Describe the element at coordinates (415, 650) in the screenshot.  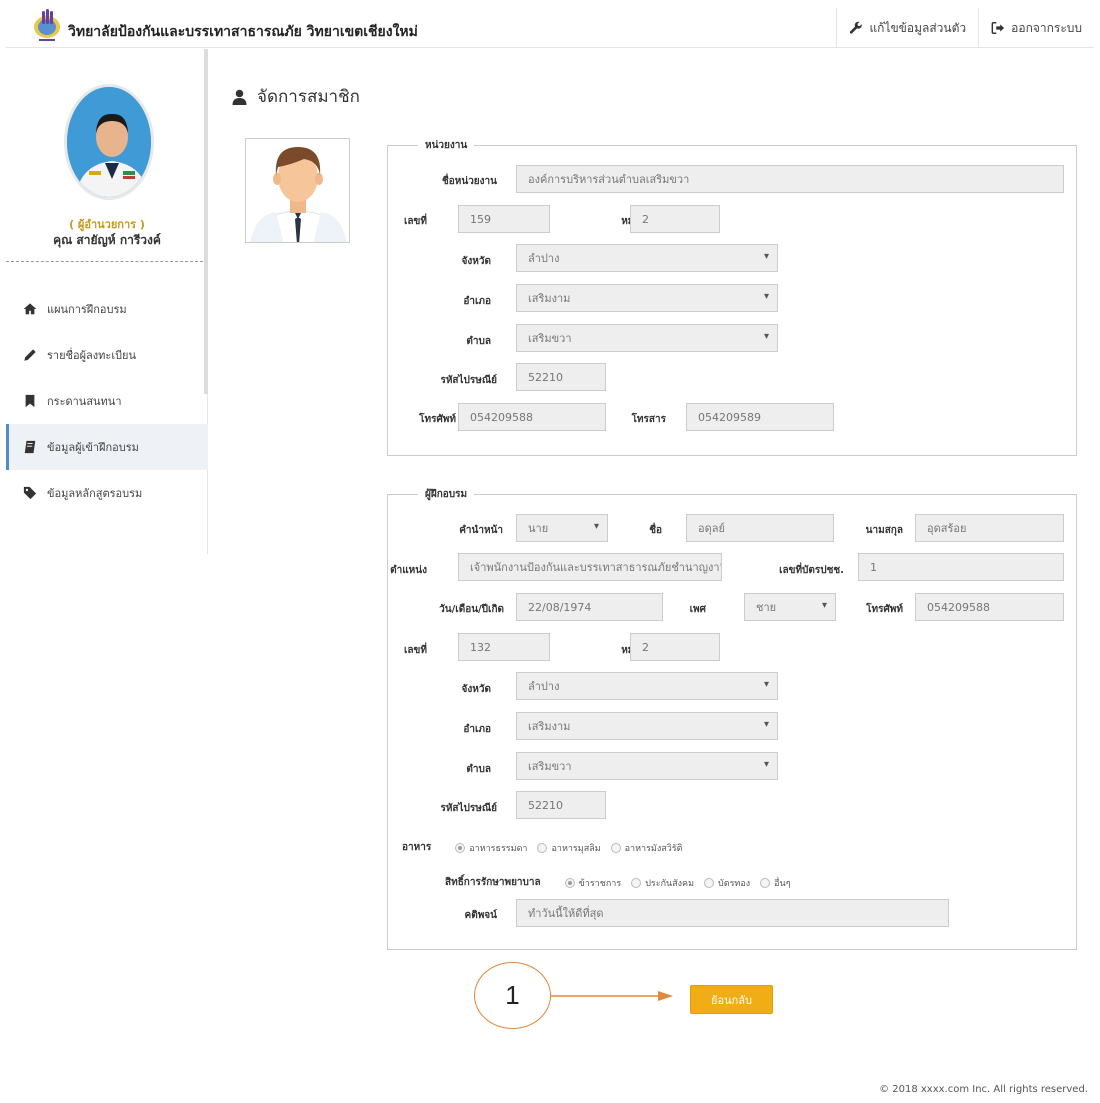
I see `trainee-house-no-label: เลขที่` at that location.